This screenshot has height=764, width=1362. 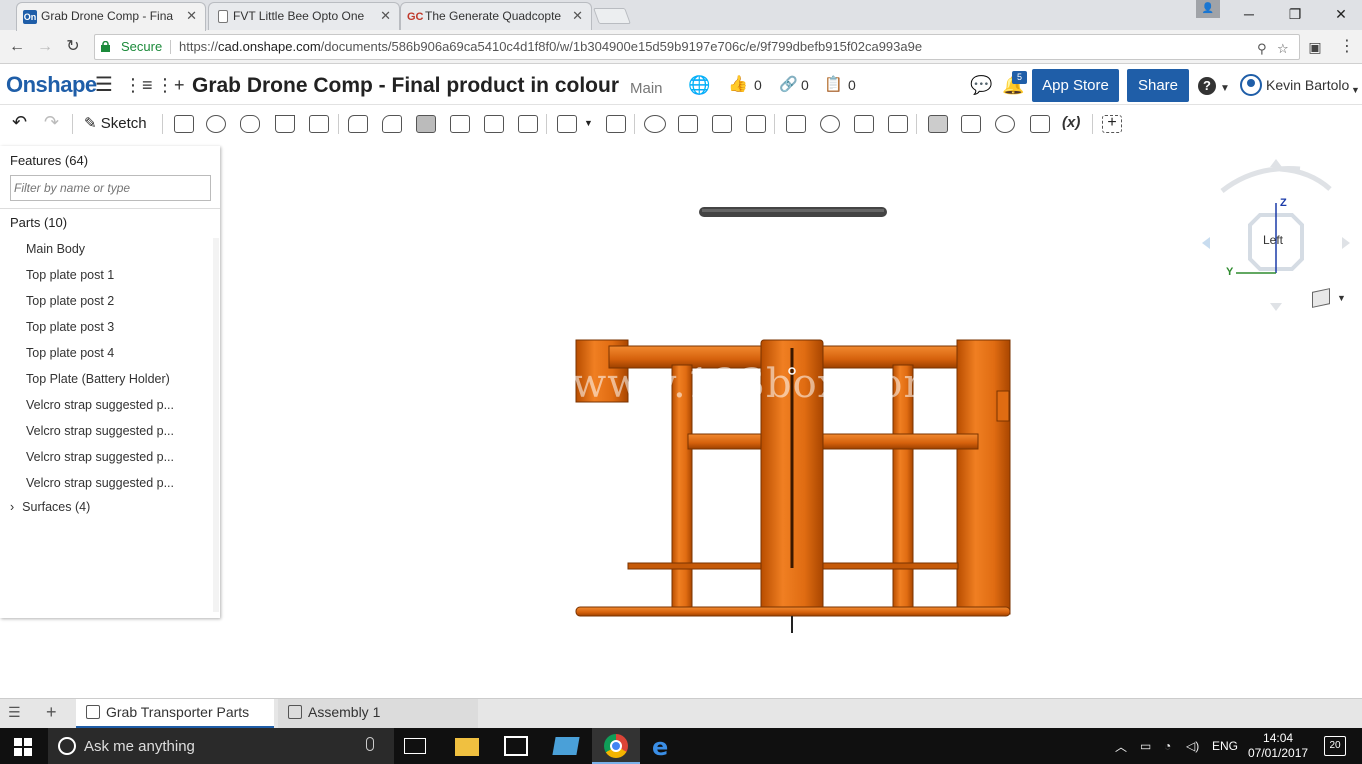 I want to click on new-tab-button, so click(x=612, y=16).